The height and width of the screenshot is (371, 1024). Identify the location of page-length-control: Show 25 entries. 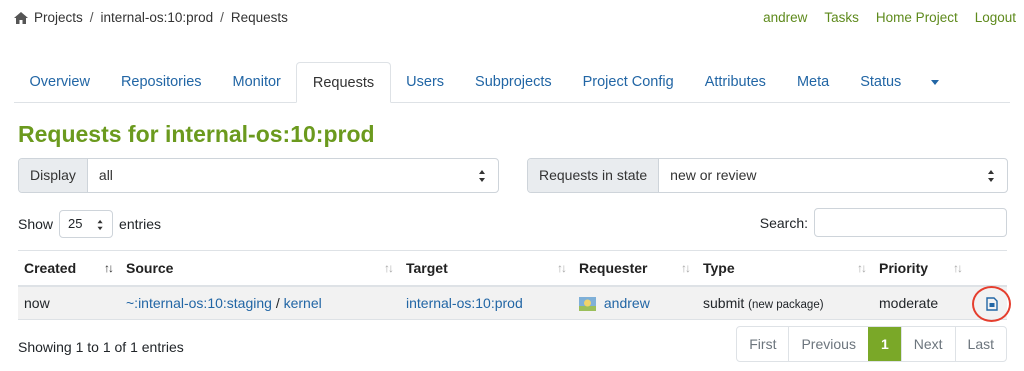
(89, 224).